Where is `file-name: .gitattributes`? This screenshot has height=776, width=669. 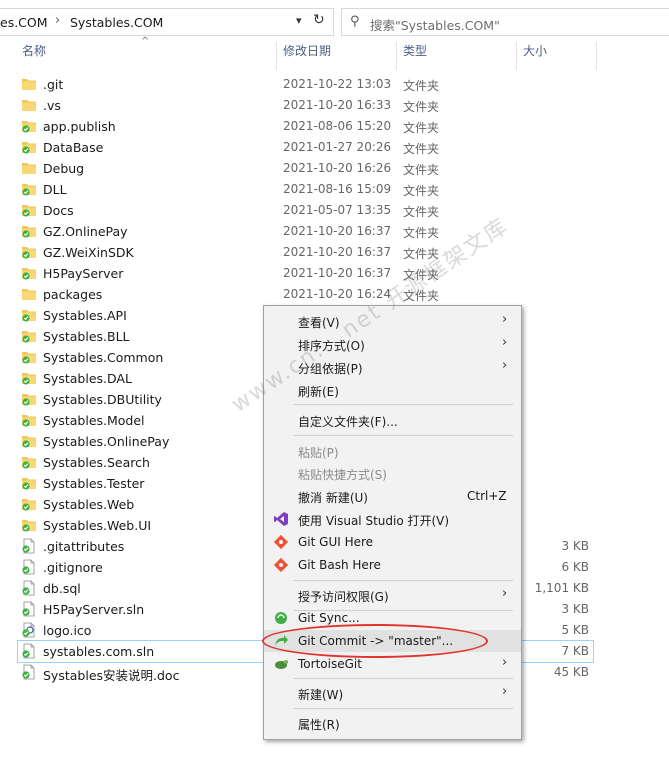 file-name: .gitattributes is located at coordinates (84, 546).